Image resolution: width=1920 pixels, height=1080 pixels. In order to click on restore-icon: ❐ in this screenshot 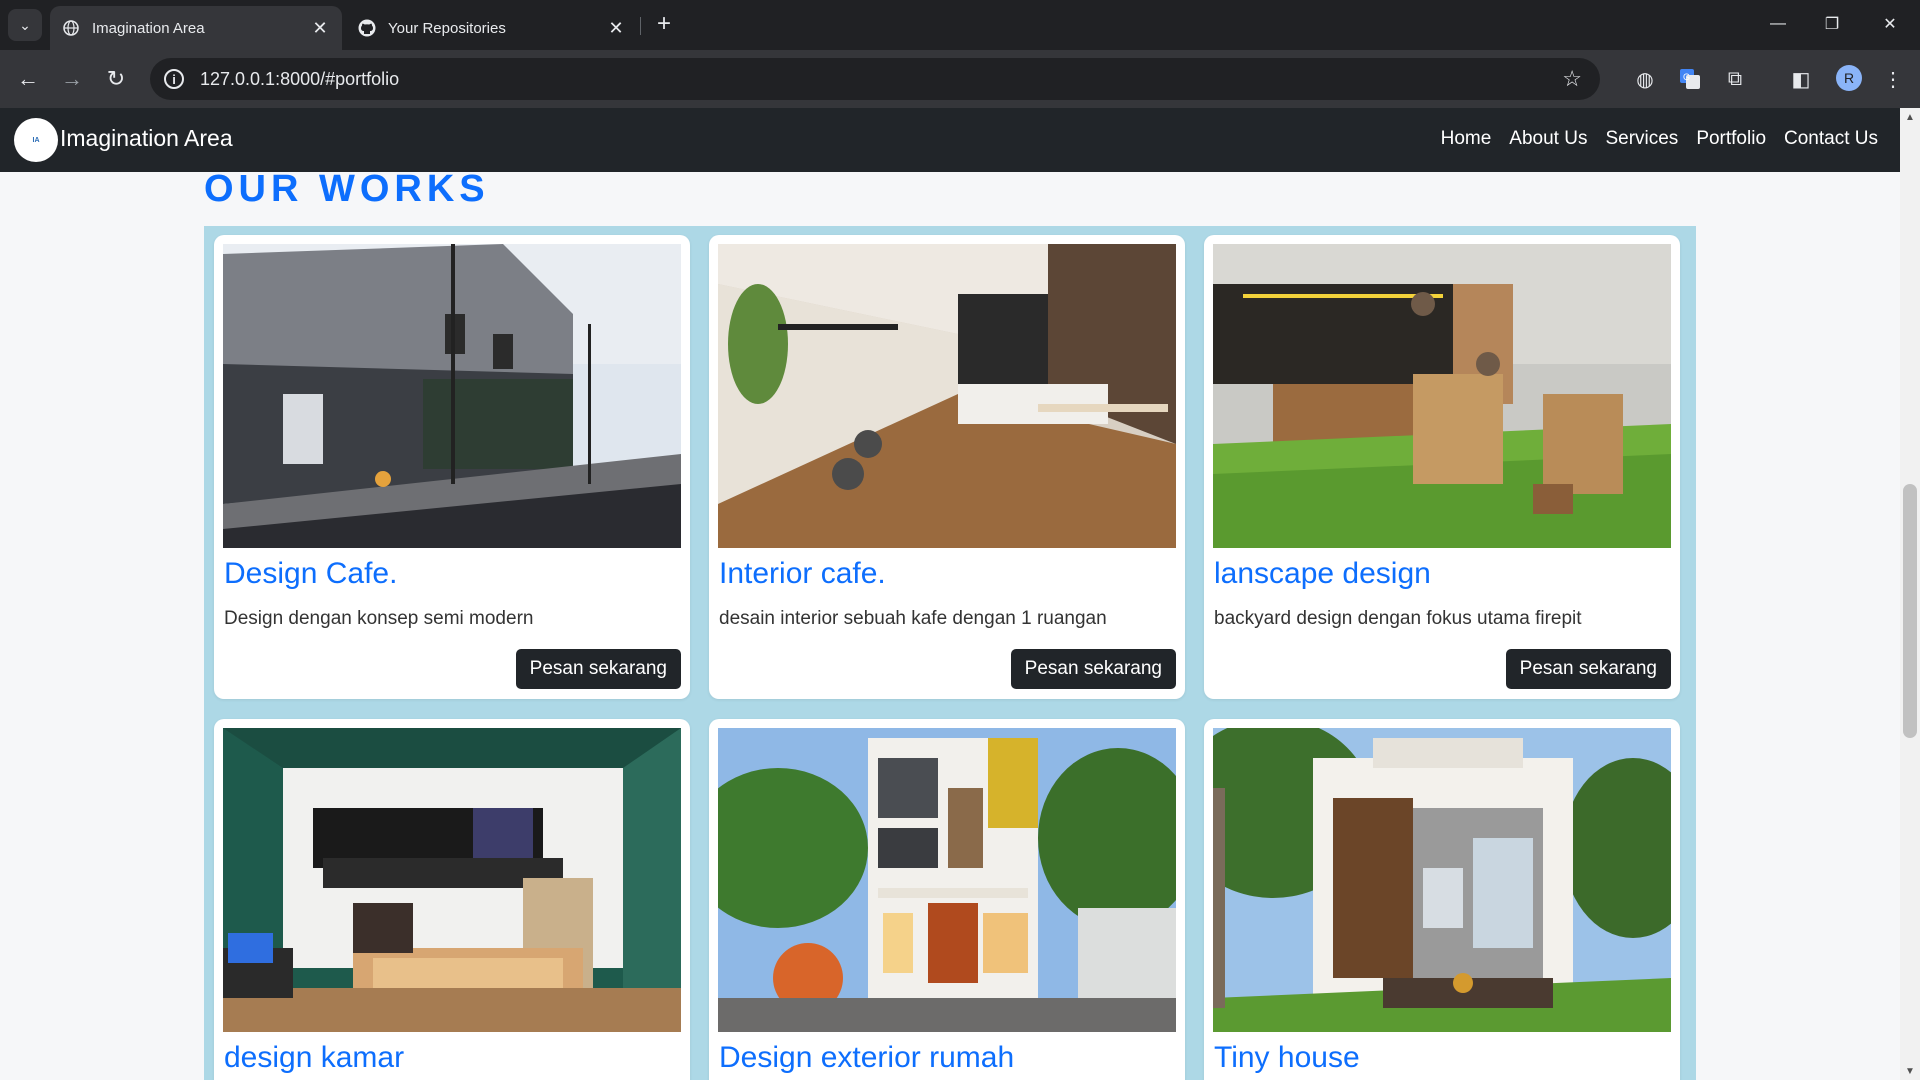, I will do `click(1832, 24)`.